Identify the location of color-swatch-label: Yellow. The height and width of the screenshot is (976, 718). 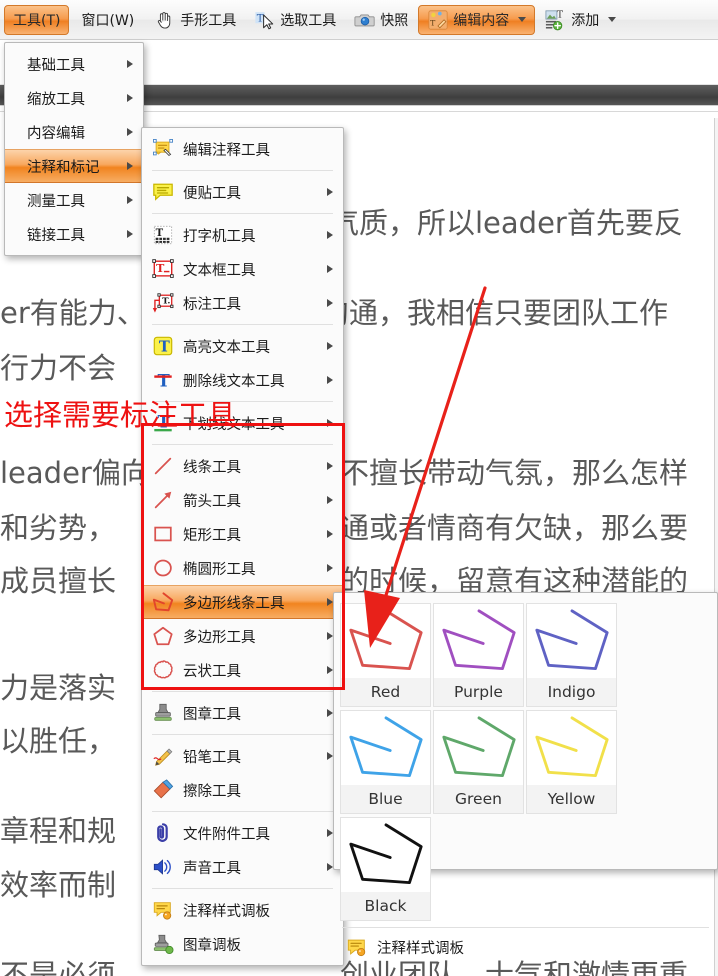
(571, 799).